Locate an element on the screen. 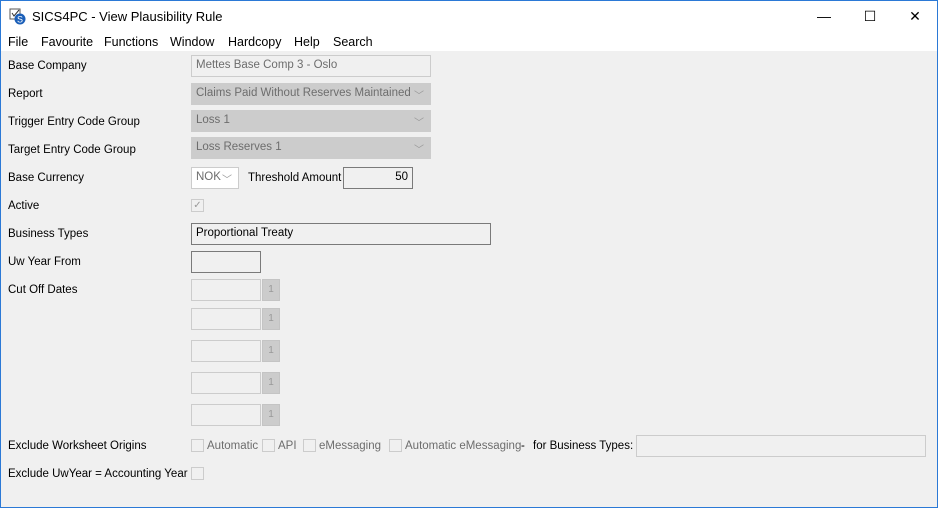 Image resolution: width=938 pixels, height=508 pixels. exclude-uwyear-label: Exclude UwYear = Accounting Year is located at coordinates (98, 474).